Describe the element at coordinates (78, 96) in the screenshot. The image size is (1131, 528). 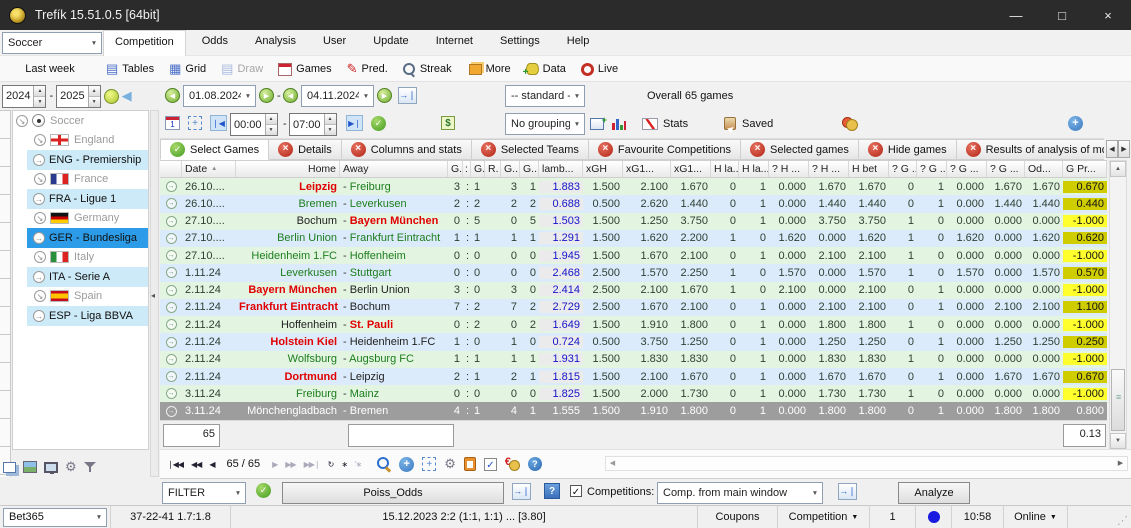
I see `year-to-spinner: 2025 ▲ ▼` at that location.